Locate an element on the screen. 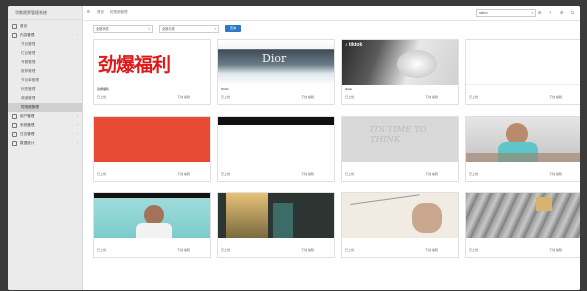 This screenshot has height=291, width=587. sidebar-item-label: 专题管理 is located at coordinates (28, 62).